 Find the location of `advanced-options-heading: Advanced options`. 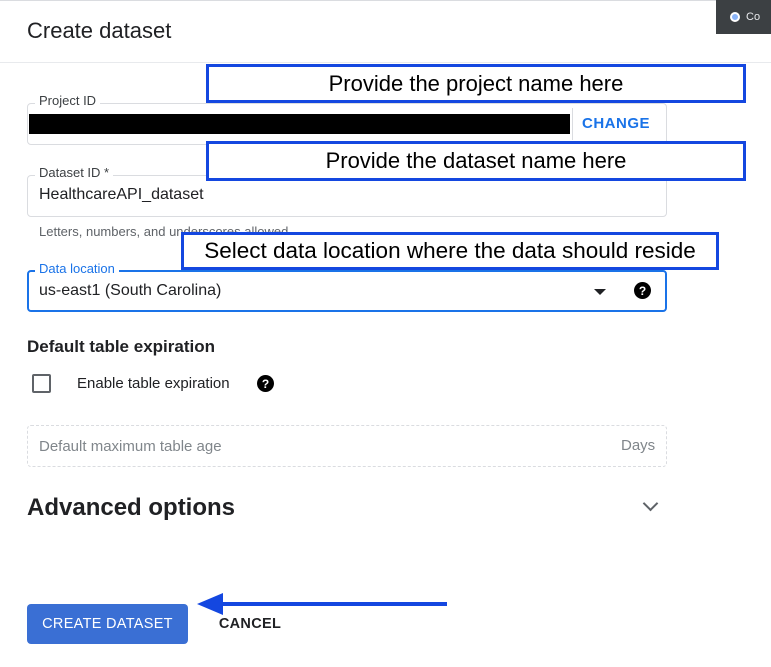

advanced-options-heading: Advanced options is located at coordinates (131, 508).